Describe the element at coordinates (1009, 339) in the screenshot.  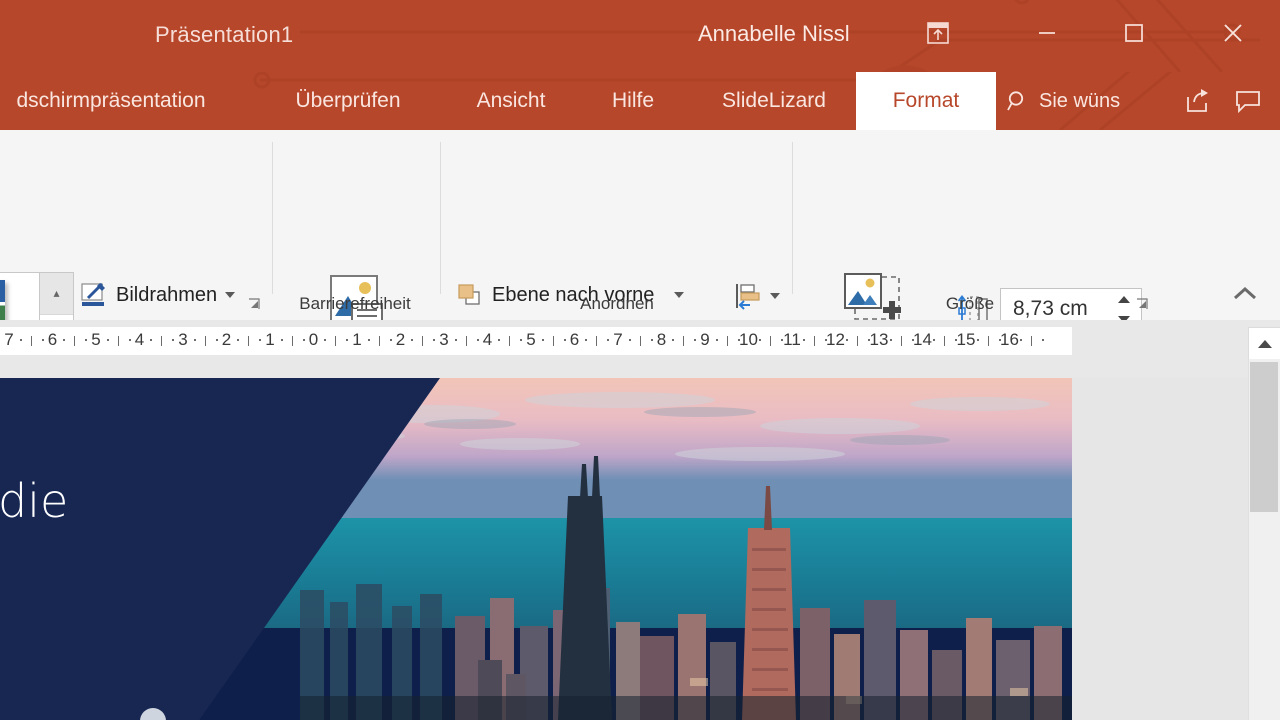
I see `ruler-tick-label: 16` at that location.